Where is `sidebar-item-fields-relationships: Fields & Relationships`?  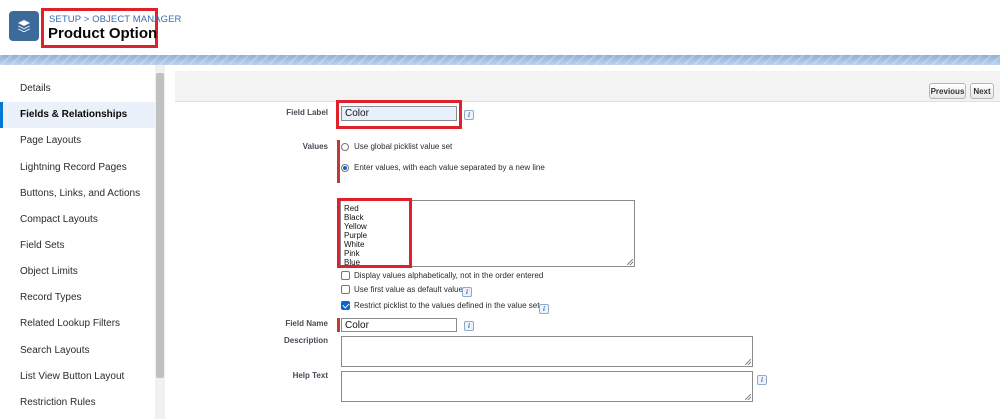 sidebar-item-fields-relationships: Fields & Relationships is located at coordinates (77, 115).